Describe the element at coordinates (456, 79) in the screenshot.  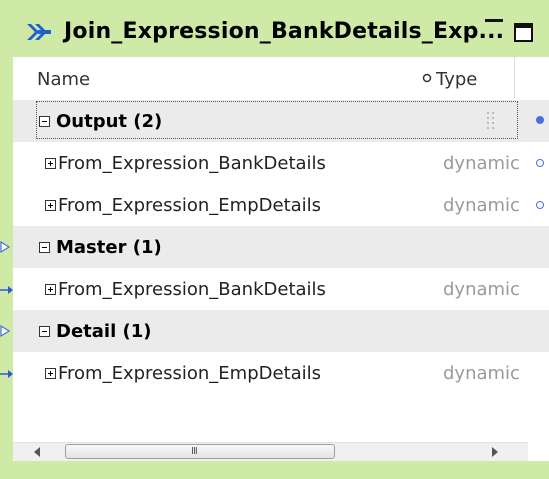
I see `column-type-header: Type` at that location.